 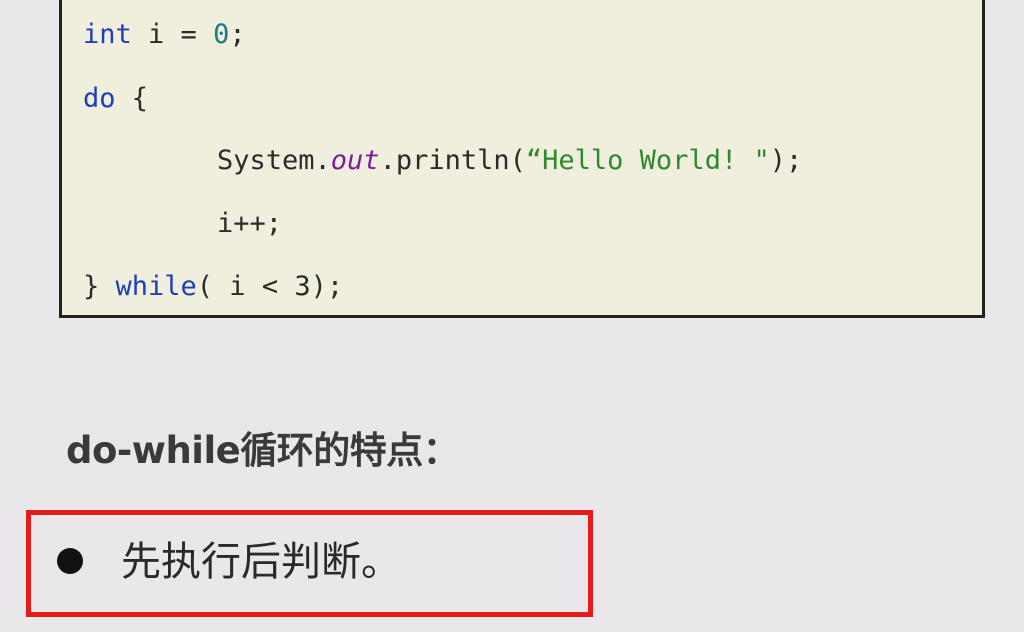 I want to click on keyword-do: do, so click(x=99, y=98).